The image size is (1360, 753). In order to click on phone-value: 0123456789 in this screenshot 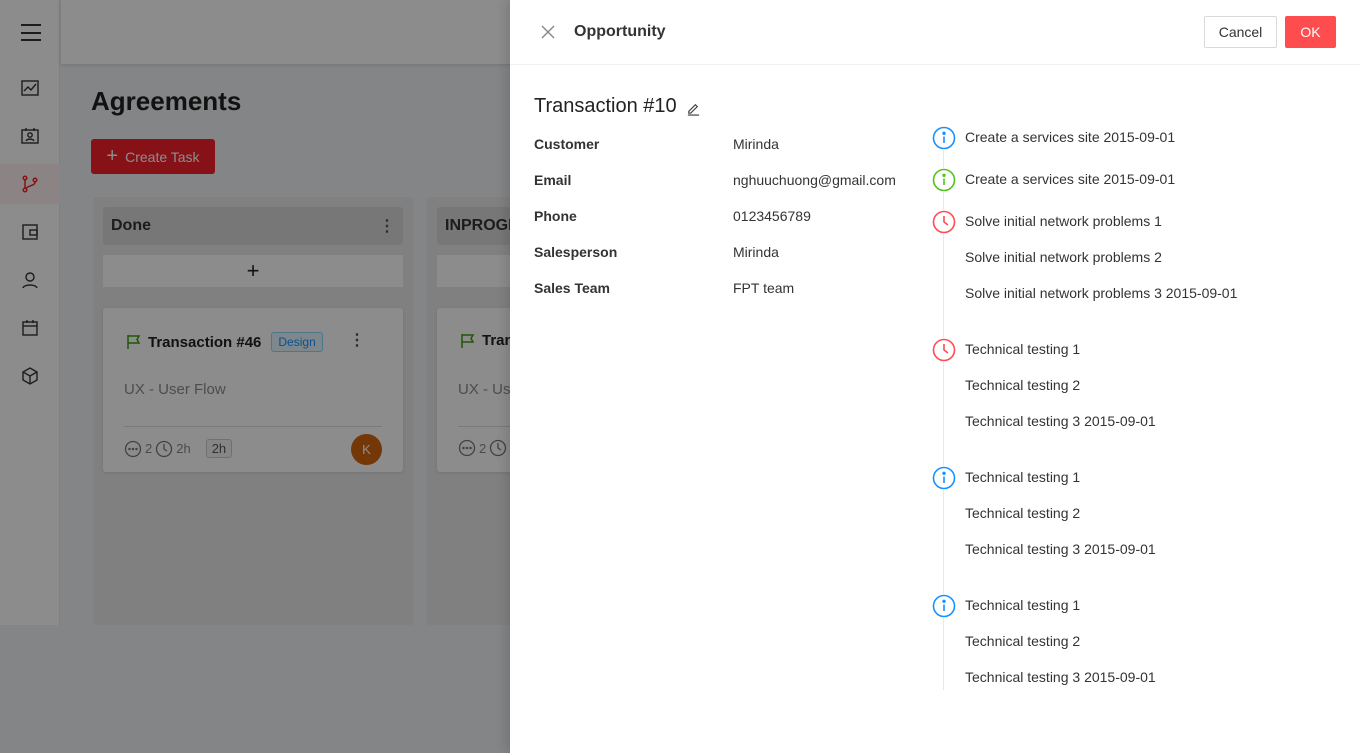, I will do `click(772, 216)`.